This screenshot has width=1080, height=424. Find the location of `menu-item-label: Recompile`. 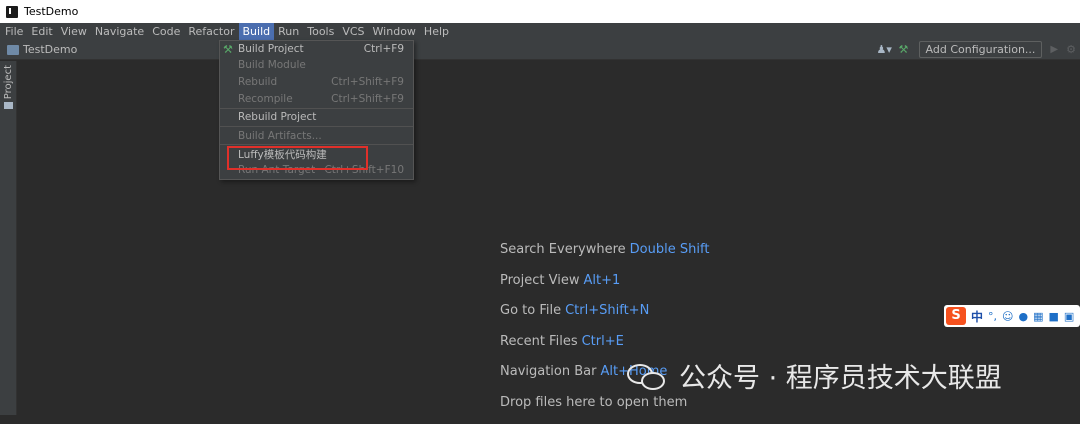

menu-item-label: Recompile is located at coordinates (284, 99).